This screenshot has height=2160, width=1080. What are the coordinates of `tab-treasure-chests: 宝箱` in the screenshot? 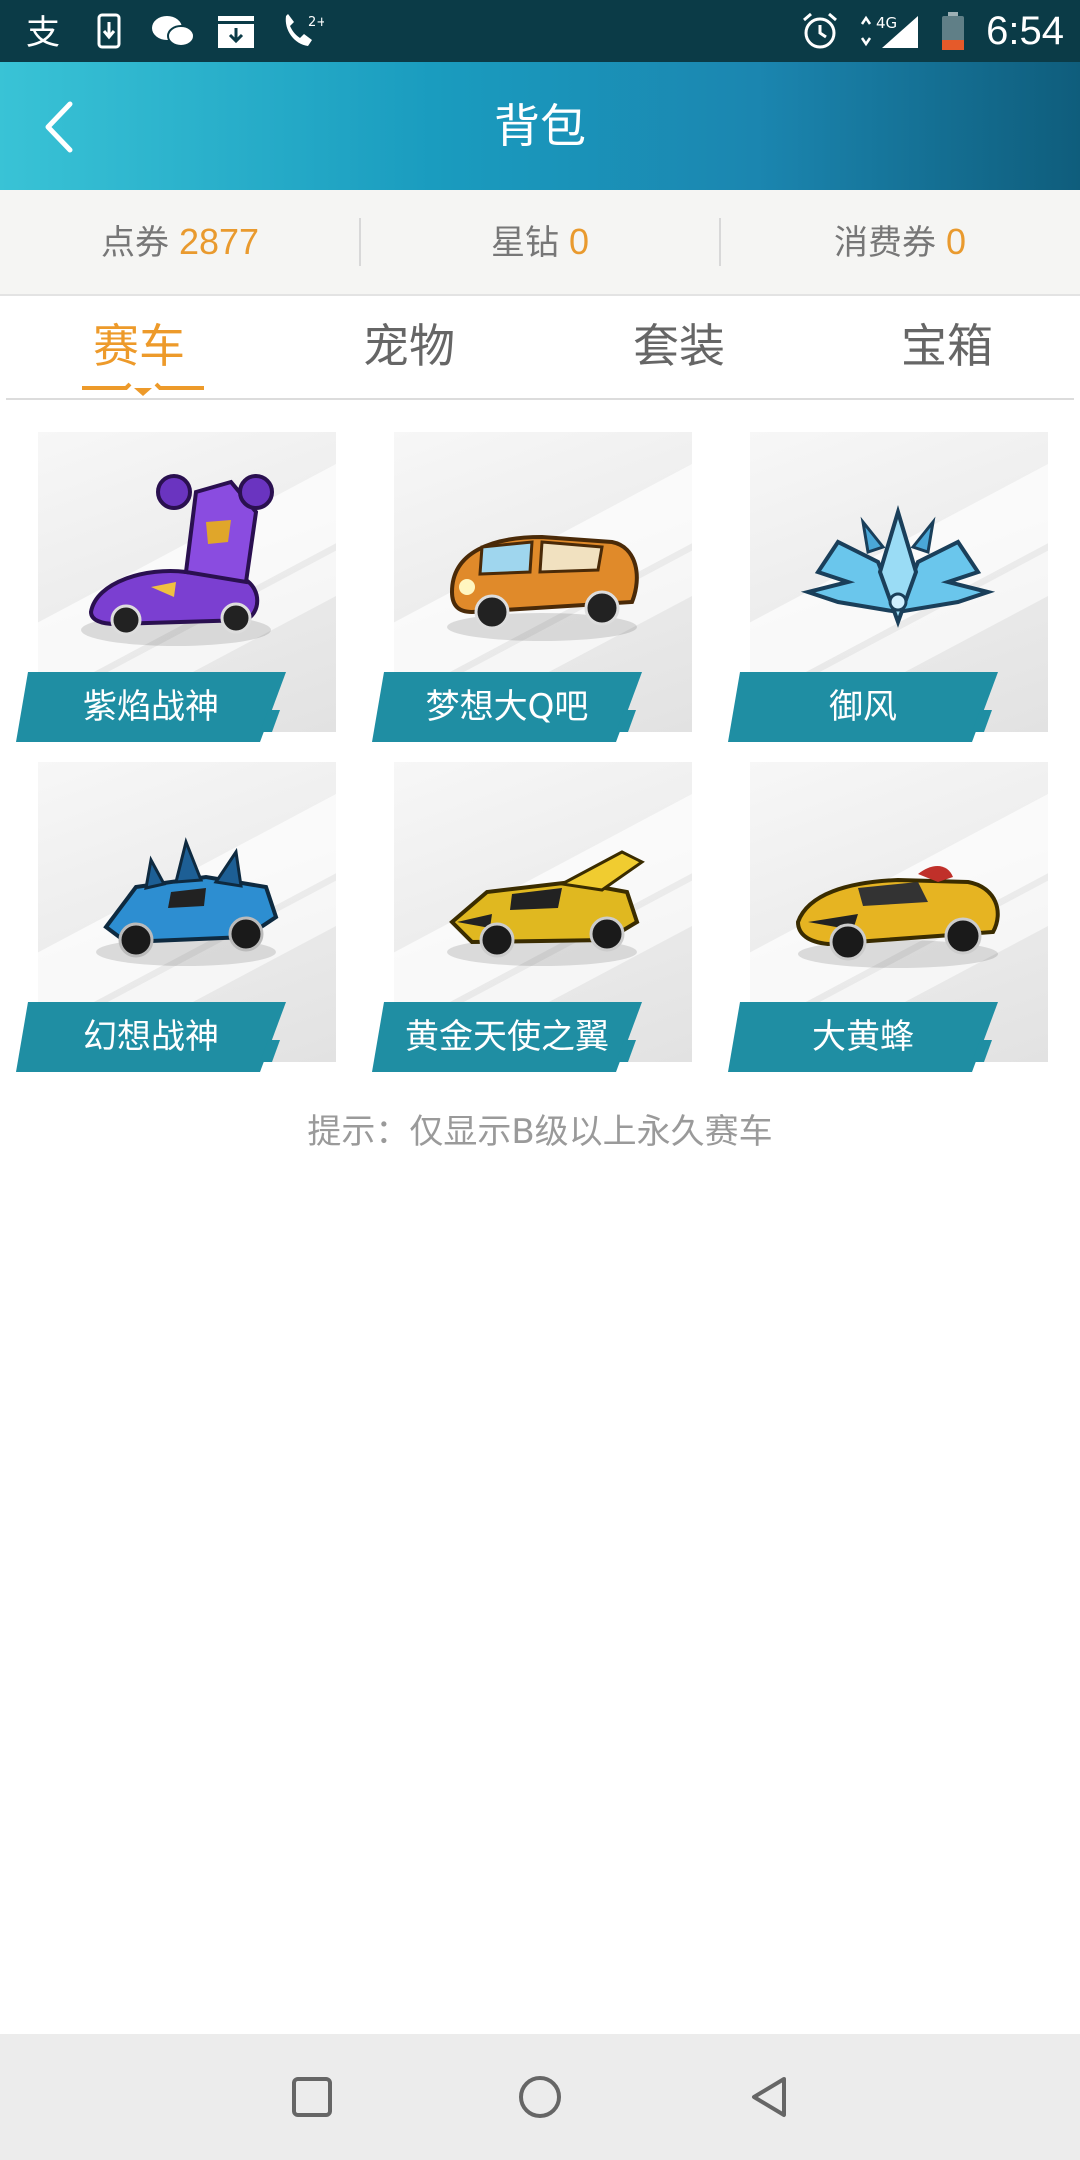 It's located at (946, 346).